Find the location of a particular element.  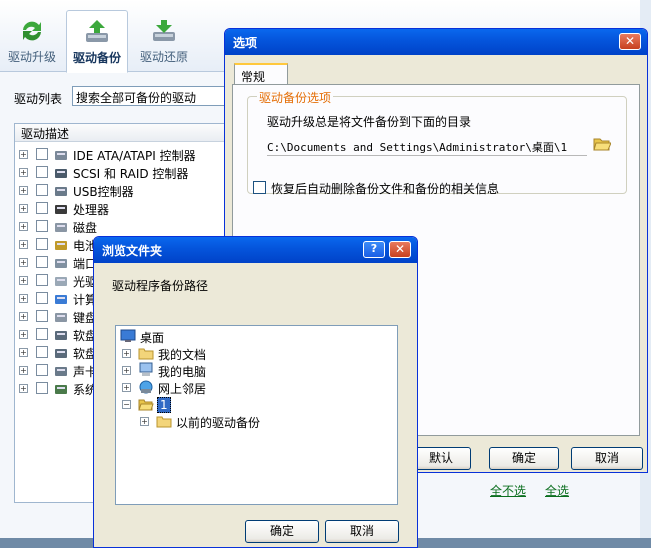

driver-tree-row: + IDE ATA/ATAPI 控制器 is located at coordinates (120, 155).